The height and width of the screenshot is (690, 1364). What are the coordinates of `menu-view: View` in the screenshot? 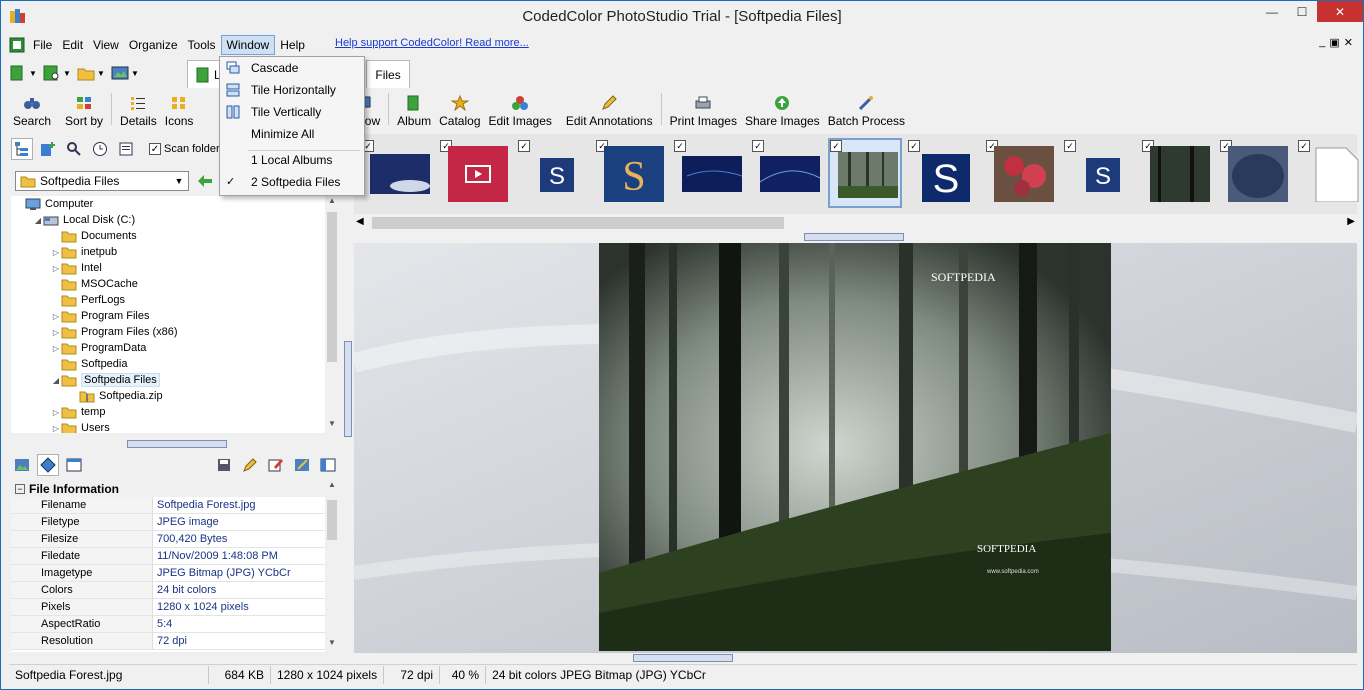 It's located at (106, 45).